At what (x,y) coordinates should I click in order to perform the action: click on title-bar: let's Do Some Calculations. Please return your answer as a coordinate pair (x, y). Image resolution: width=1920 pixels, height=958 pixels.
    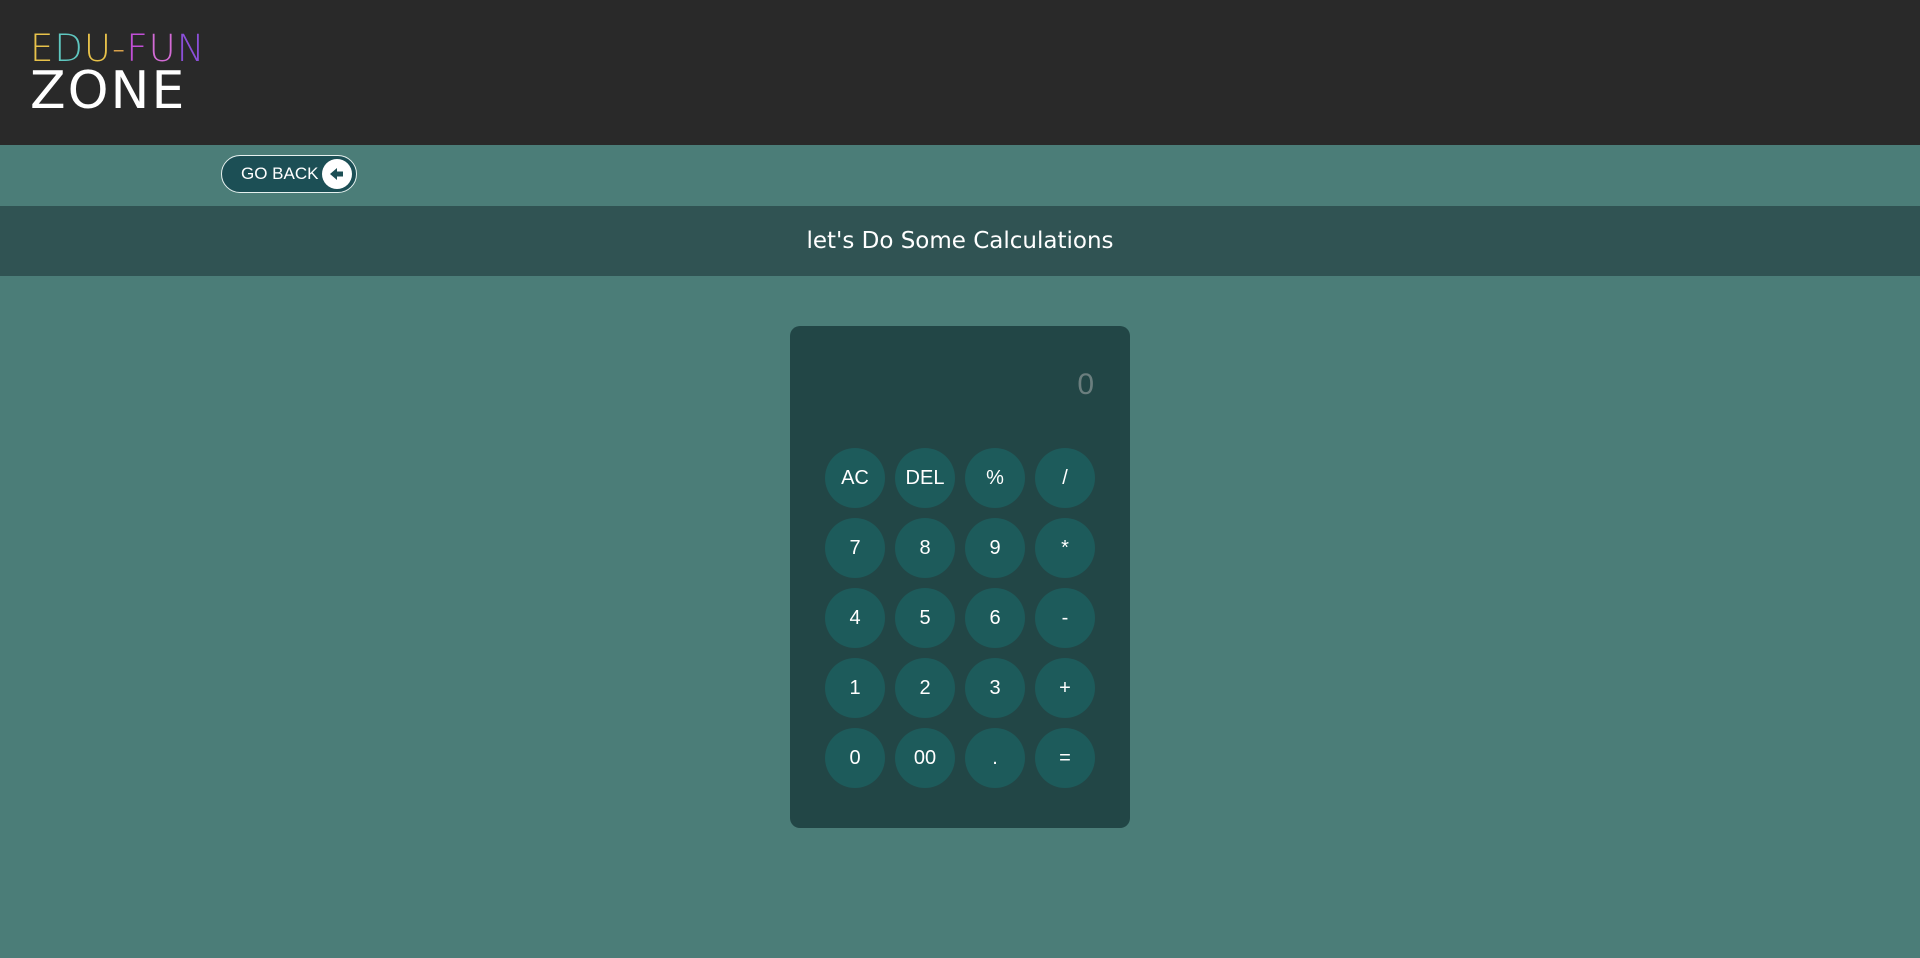
    Looking at the image, I should click on (960, 241).